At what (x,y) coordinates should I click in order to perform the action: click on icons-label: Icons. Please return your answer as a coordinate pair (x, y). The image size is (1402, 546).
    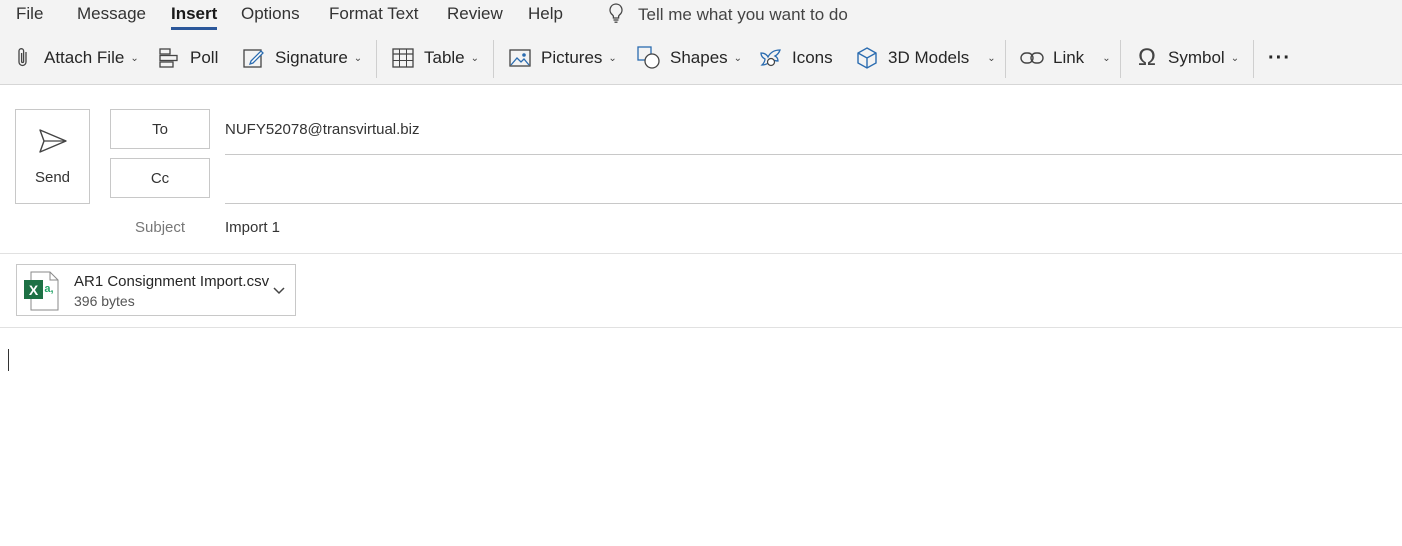
    Looking at the image, I should click on (812, 57).